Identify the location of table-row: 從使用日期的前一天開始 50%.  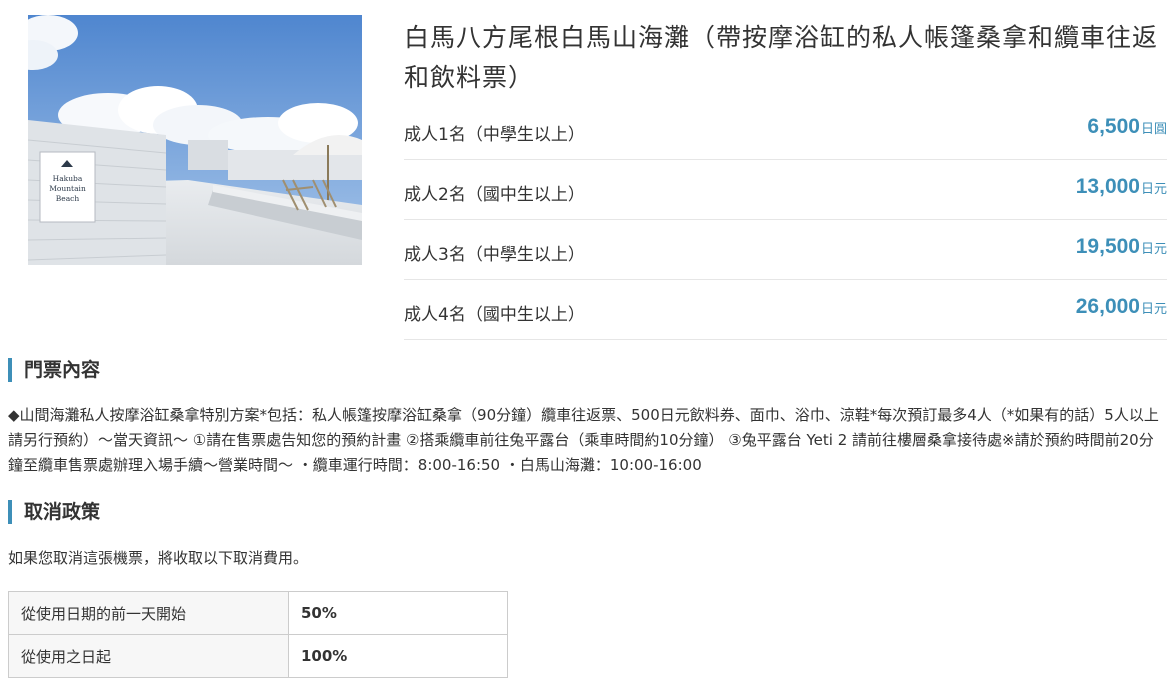
(258, 613).